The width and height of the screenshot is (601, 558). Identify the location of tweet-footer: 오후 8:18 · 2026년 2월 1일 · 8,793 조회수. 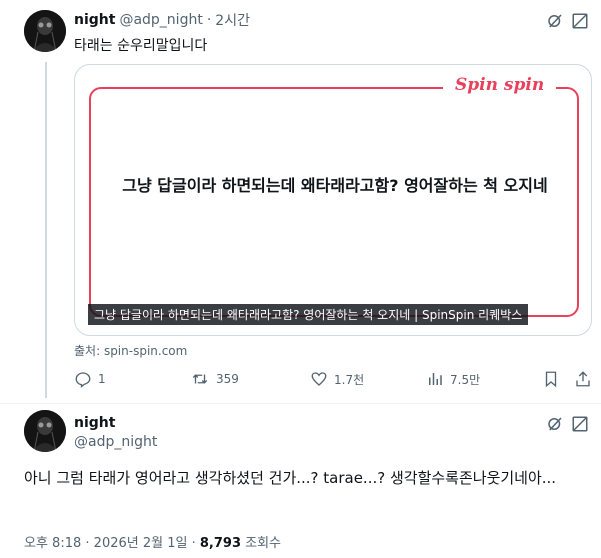
(152, 541).